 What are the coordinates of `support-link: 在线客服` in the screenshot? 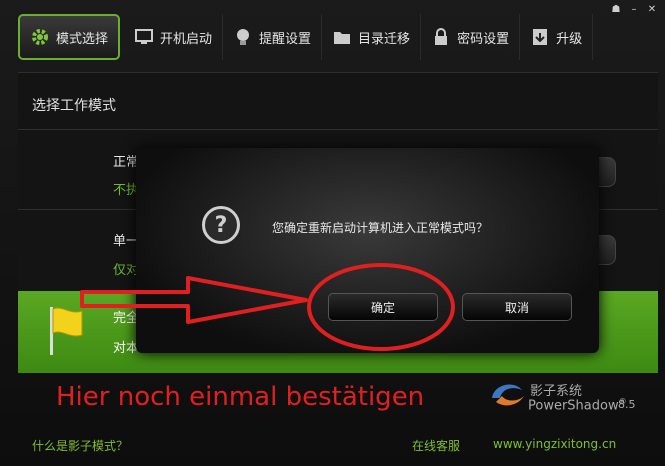 It's located at (436, 445).